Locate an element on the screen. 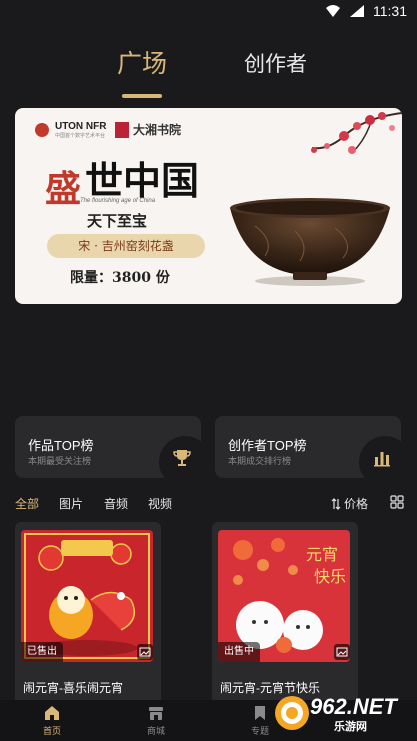 Image resolution: width=417 pixels, height=741 pixels. site-watermark: 962.NET 乐游网 is located at coordinates (342, 713).